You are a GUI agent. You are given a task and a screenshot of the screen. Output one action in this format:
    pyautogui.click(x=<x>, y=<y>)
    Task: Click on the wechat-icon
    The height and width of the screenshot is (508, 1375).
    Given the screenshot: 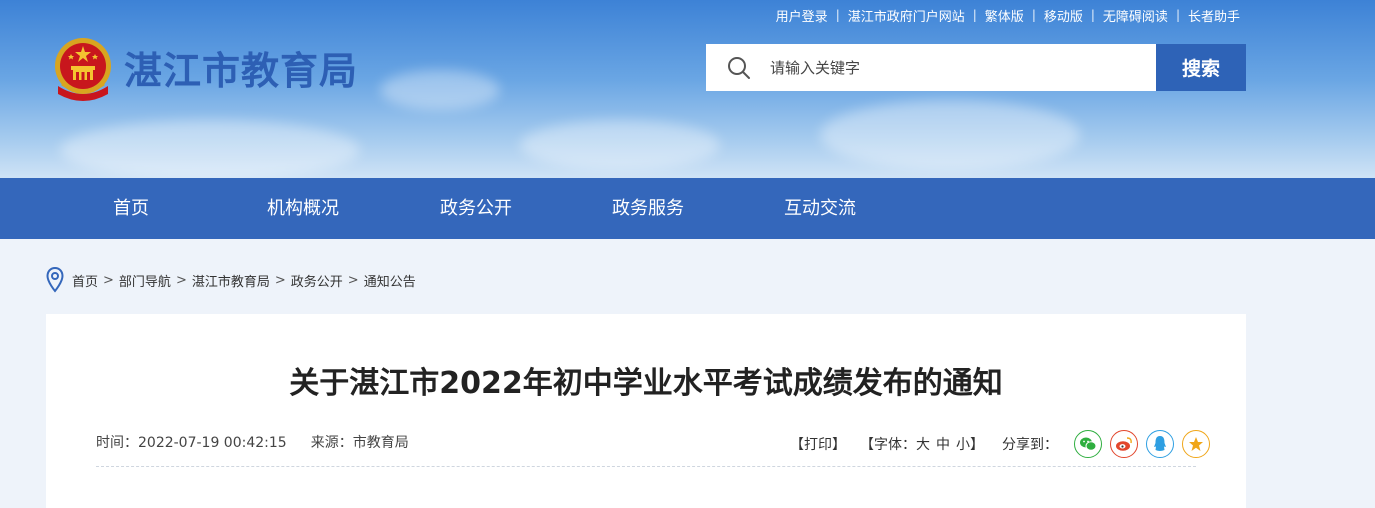 What is the action you would take?
    pyautogui.click(x=1088, y=444)
    